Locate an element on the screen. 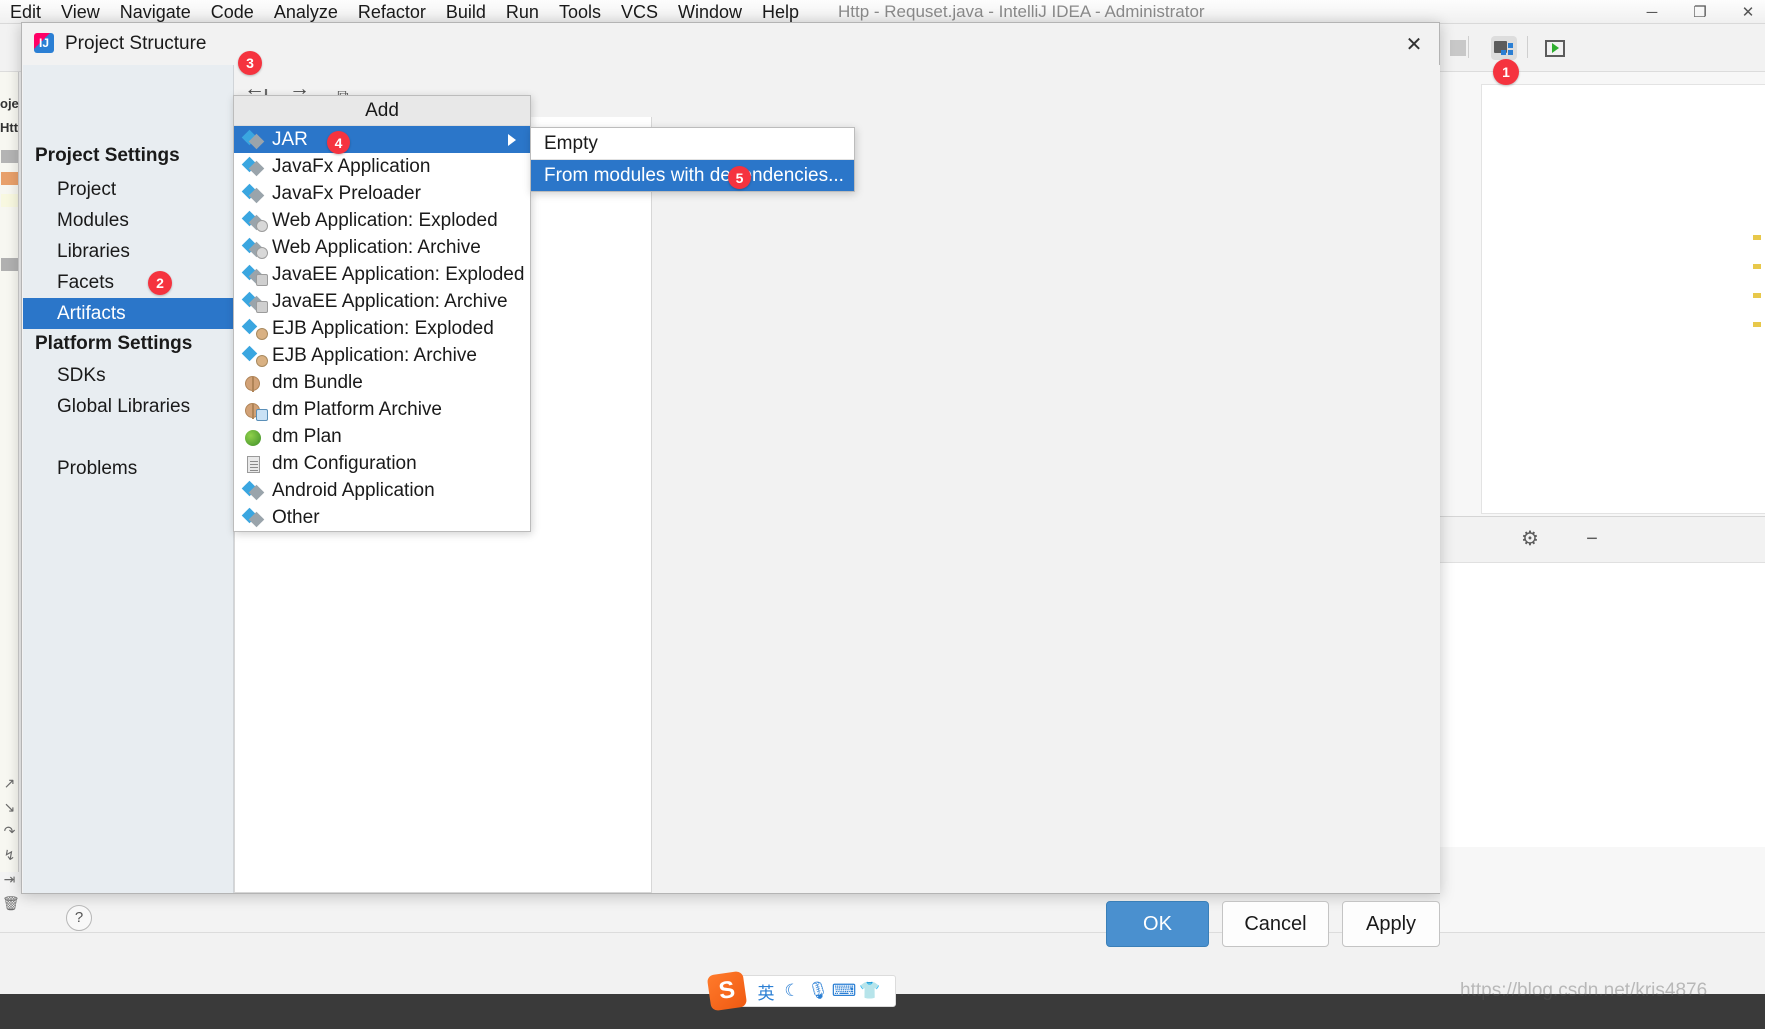  help-button: ? is located at coordinates (79, 918).